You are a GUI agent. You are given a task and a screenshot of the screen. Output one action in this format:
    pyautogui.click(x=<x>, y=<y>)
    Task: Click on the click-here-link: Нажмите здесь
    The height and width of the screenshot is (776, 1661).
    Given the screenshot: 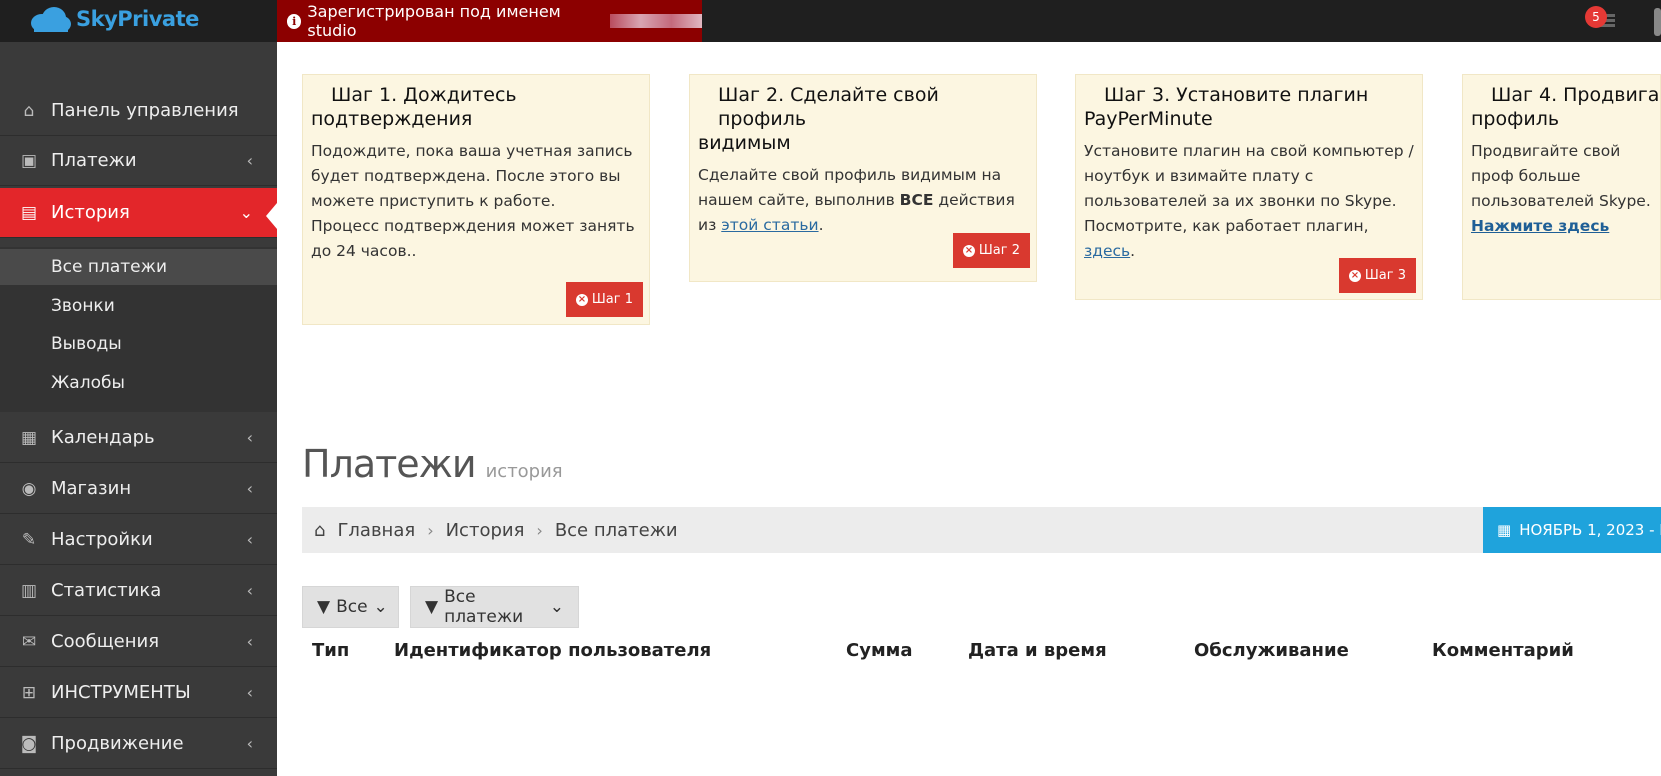 What is the action you would take?
    pyautogui.click(x=1540, y=226)
    